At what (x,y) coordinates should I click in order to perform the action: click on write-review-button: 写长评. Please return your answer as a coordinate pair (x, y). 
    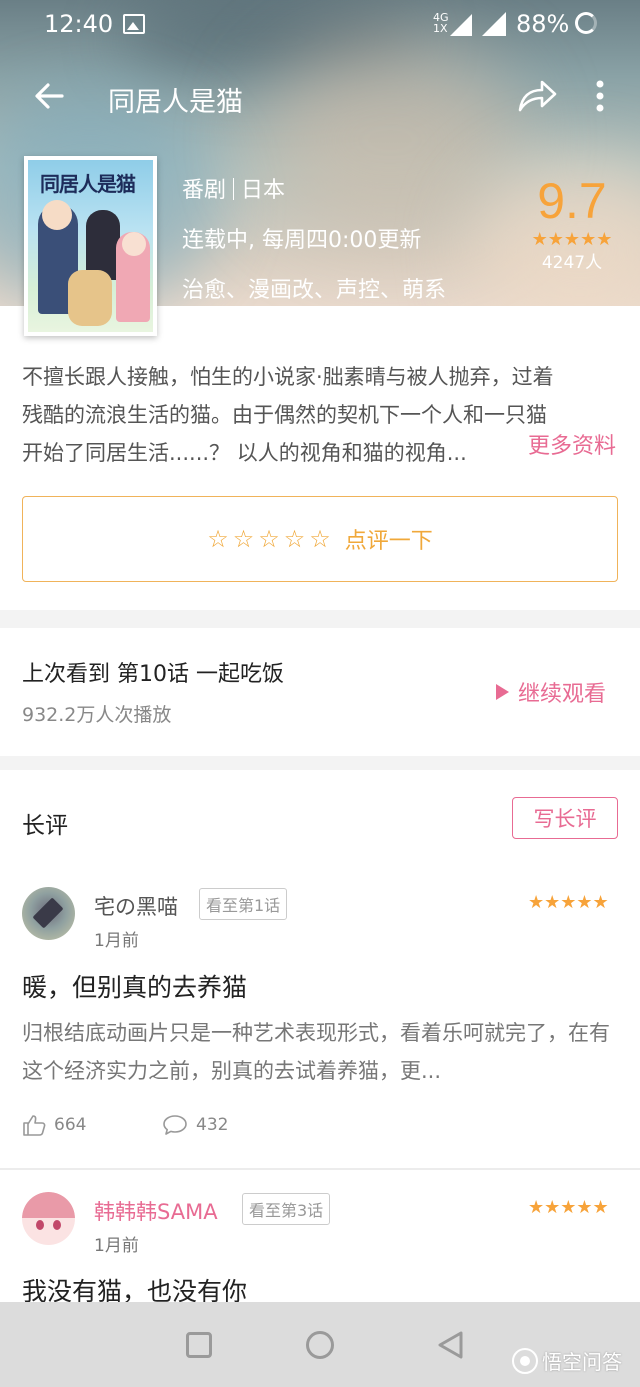
    Looking at the image, I should click on (565, 818).